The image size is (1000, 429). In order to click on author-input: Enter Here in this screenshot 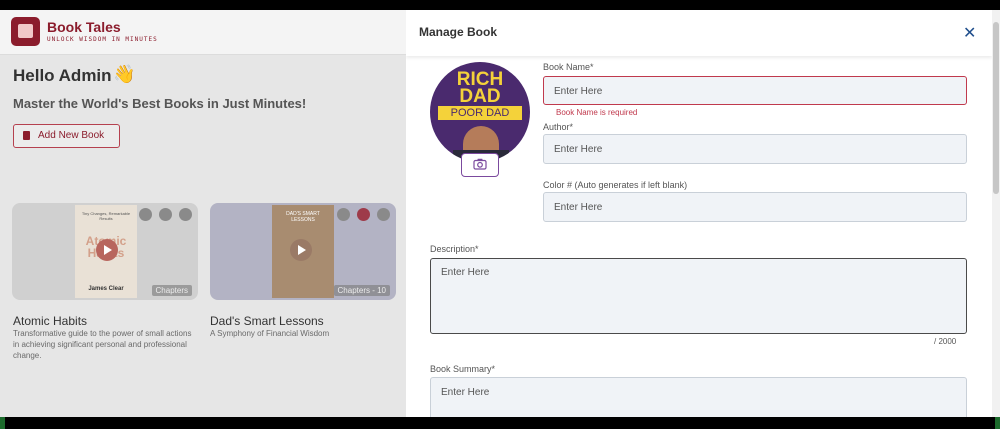, I will do `click(755, 149)`.